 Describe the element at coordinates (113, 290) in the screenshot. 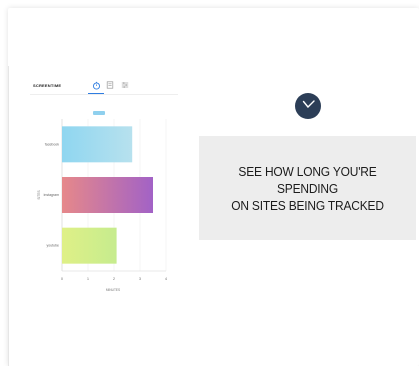

I see `x-axis-title: MINUTES` at that location.